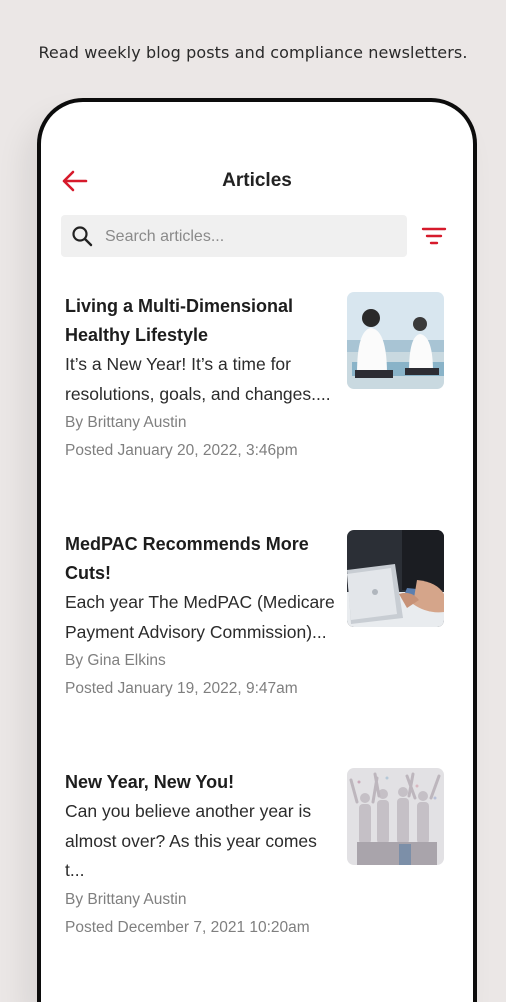 The image size is (506, 1002). What do you see at coordinates (150, 782) in the screenshot?
I see `article-title: New Year, New You!` at bounding box center [150, 782].